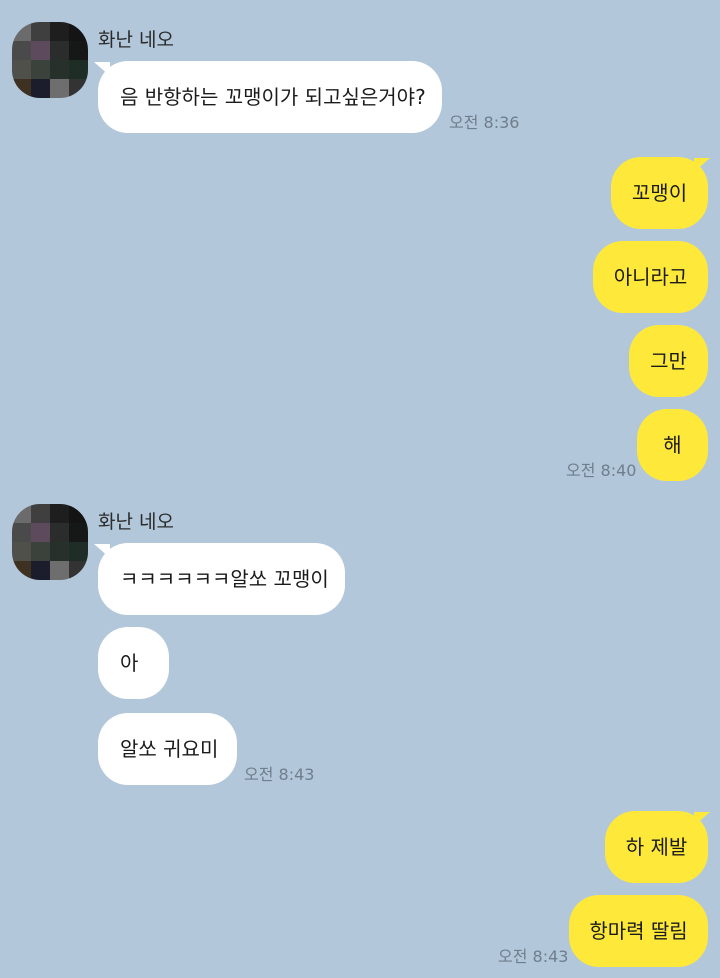 The height and width of the screenshot is (978, 720). What do you see at coordinates (659, 193) in the screenshot?
I see `message-bubble: 꼬맹이` at bounding box center [659, 193].